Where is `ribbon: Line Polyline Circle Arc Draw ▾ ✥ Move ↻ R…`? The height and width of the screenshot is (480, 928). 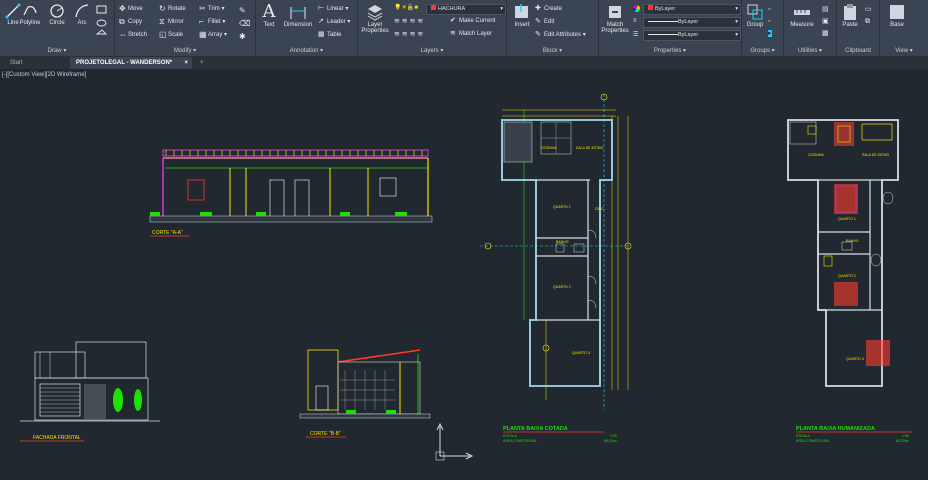
ribbon: Line Polyline Circle Arc Draw ▾ ✥ Move ↻ R… is located at coordinates (464, 28).